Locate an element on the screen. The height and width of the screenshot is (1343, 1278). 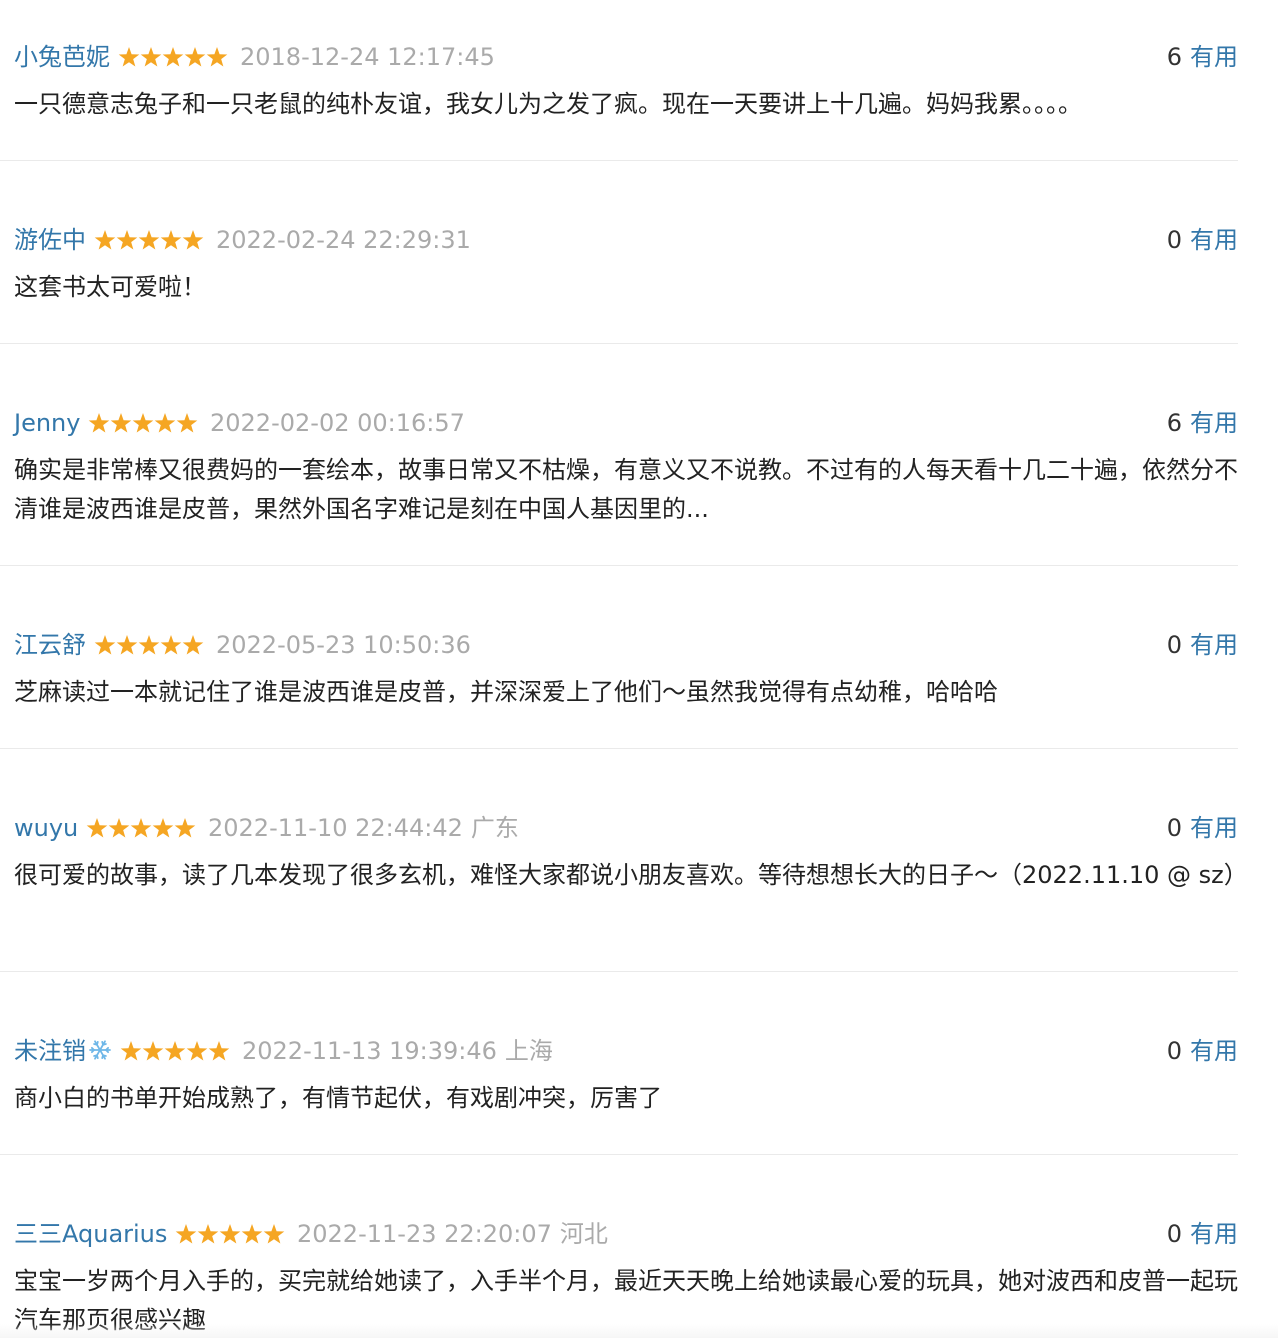
comment-header: wuyu 2022-11-10 22:44:42 广东 0 有用 is located at coordinates (626, 829).